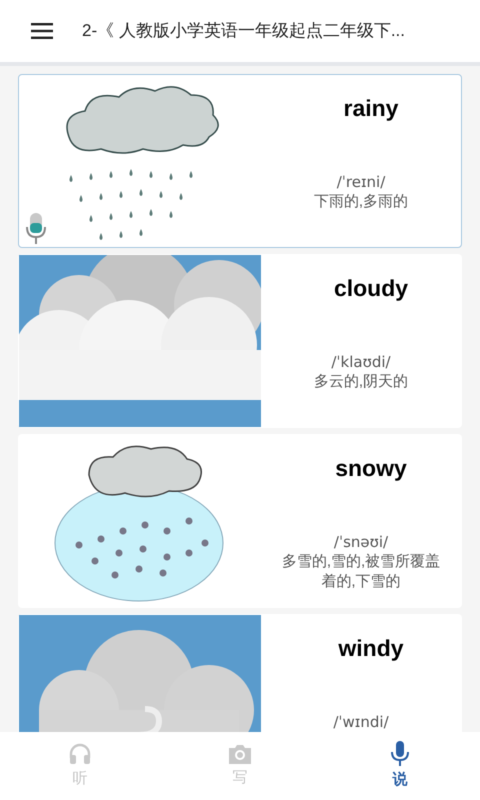 The height and width of the screenshot is (800, 480). Describe the element at coordinates (370, 468) in the screenshot. I see `english-word: snowy` at that location.